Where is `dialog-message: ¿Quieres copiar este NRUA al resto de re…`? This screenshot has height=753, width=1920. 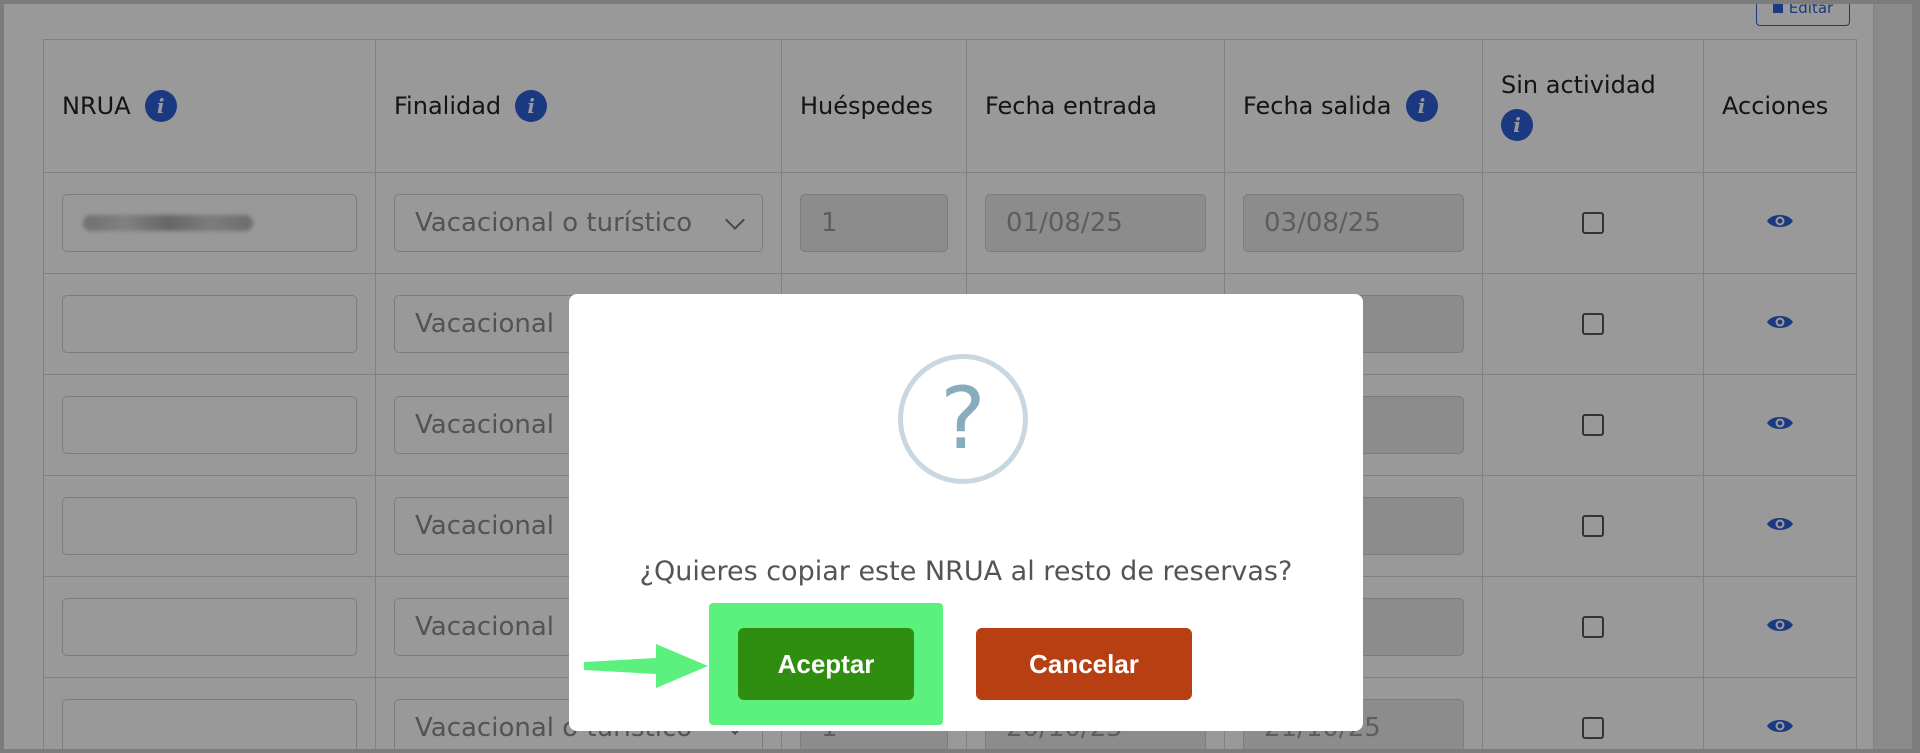 dialog-message: ¿Quieres copiar este NRUA al resto de re… is located at coordinates (966, 571).